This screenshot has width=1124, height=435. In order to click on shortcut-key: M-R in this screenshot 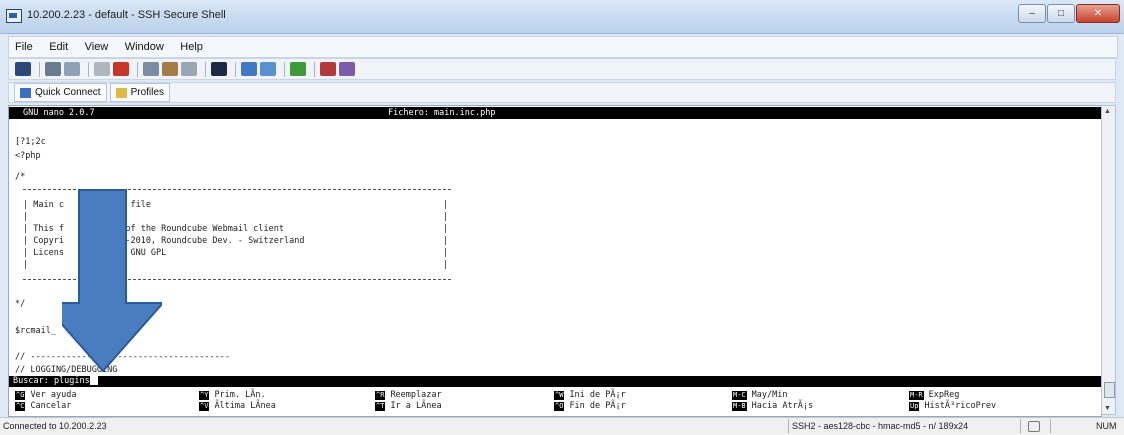, I will do `click(916, 395)`.